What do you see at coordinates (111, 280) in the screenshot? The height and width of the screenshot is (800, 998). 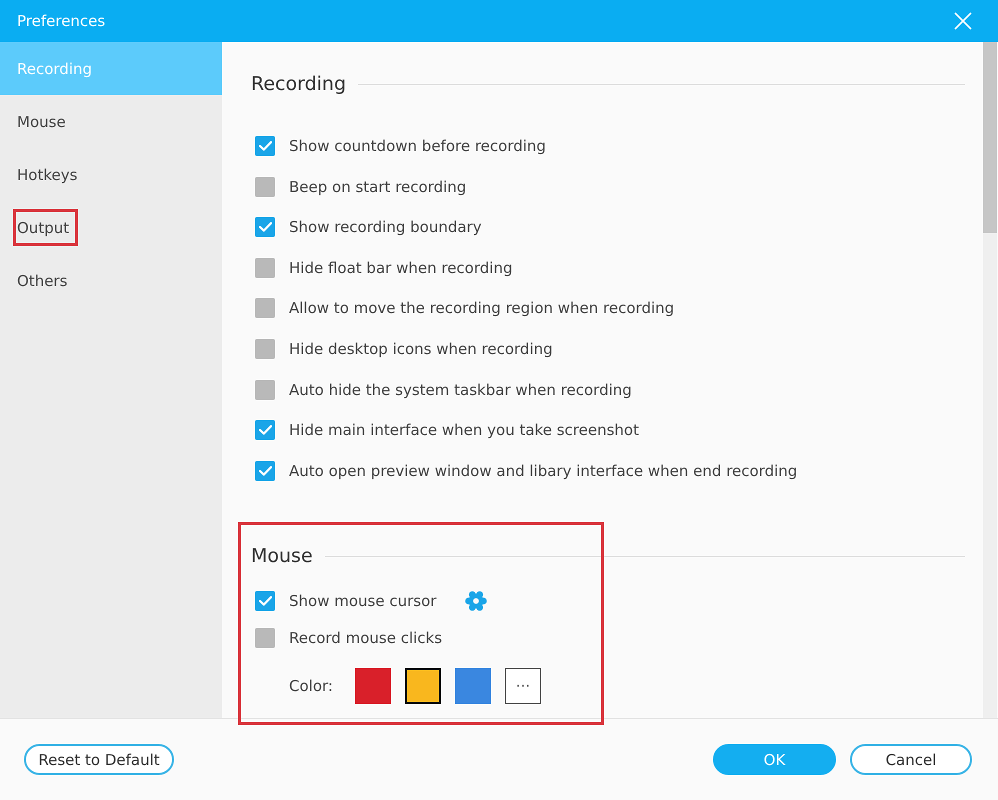 I see `sidebar-item: Others` at bounding box center [111, 280].